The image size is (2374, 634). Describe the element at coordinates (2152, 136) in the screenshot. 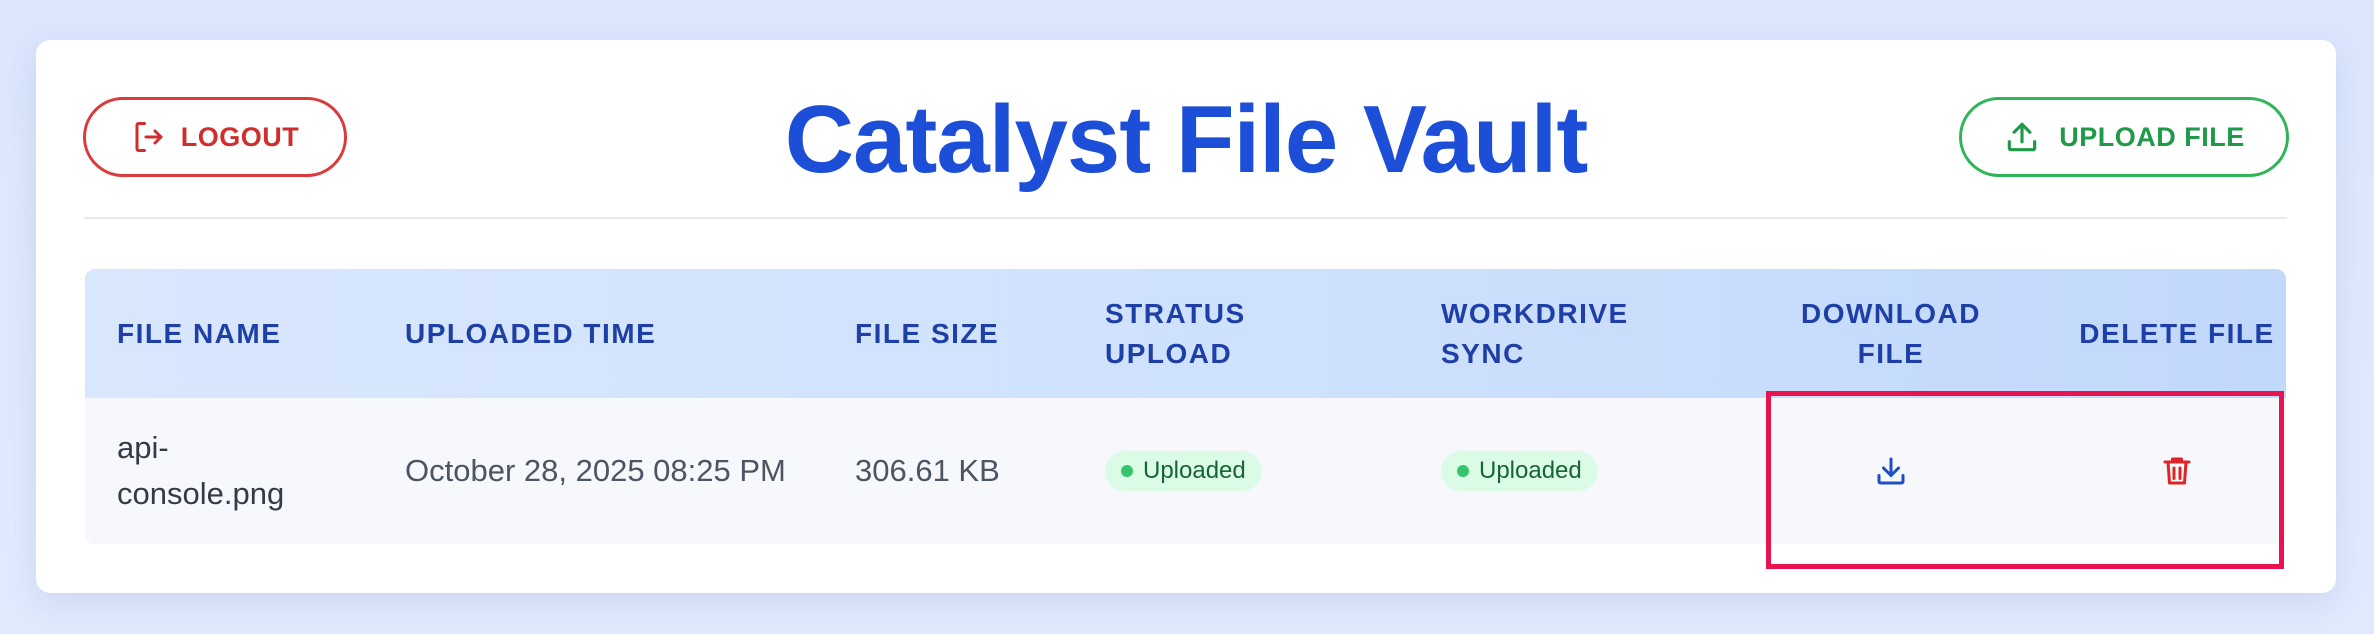

I see `upload-file-label: UPLOAD FILE` at that location.